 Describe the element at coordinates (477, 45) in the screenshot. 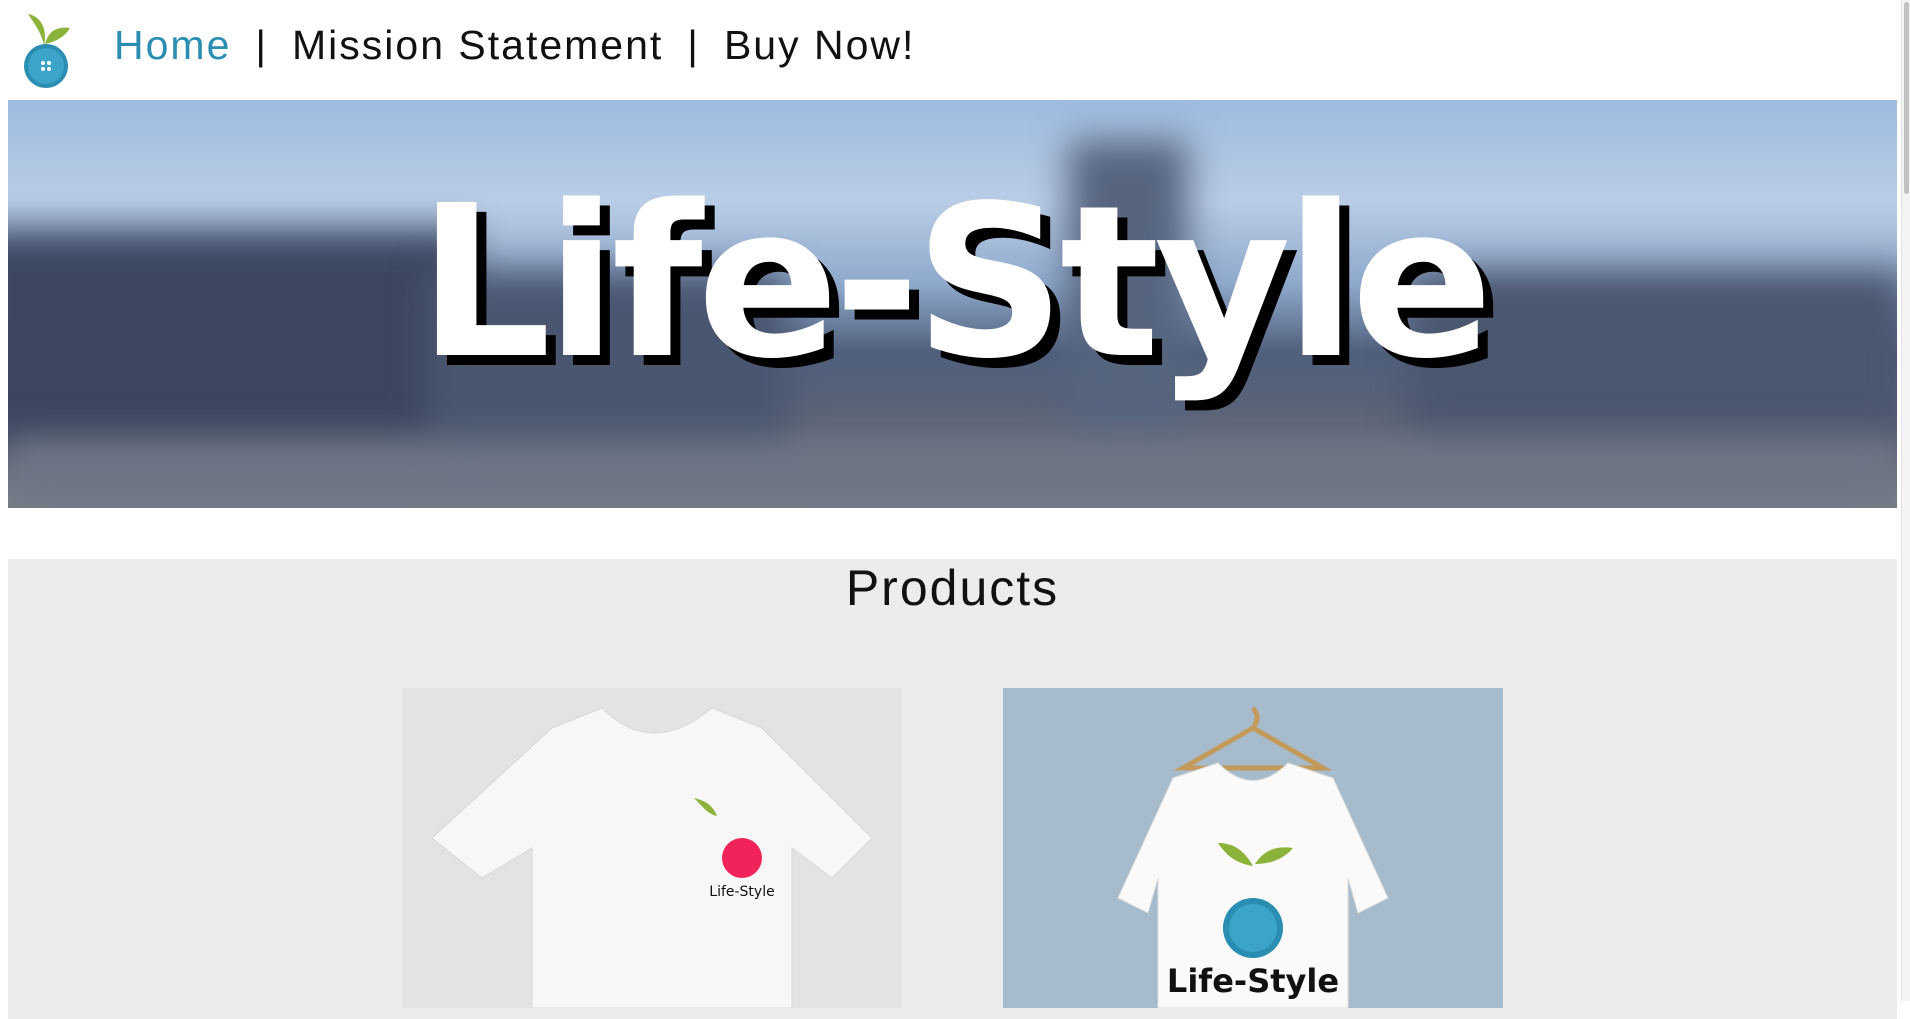

I see `nav-mission-statement-link: Mission Statement` at that location.